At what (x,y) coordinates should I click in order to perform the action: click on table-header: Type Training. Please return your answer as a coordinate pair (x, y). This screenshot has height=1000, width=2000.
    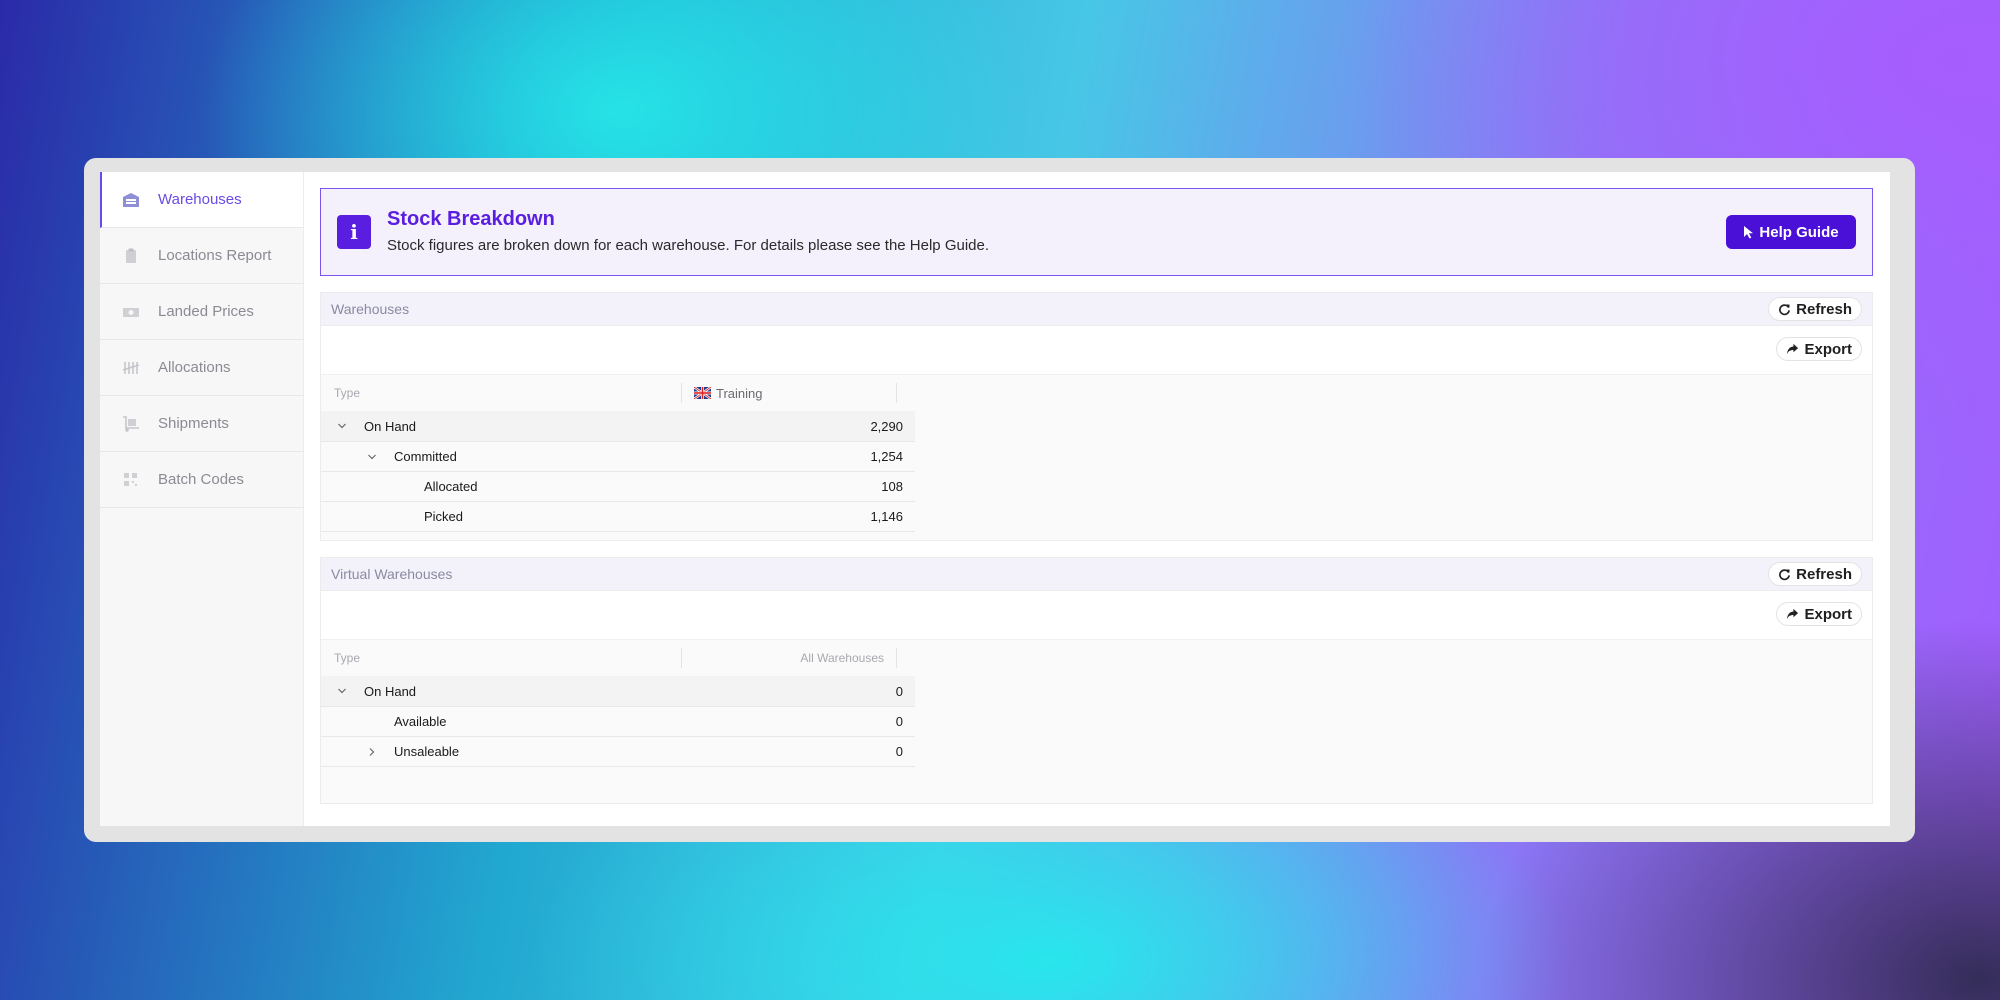
    Looking at the image, I should click on (618, 393).